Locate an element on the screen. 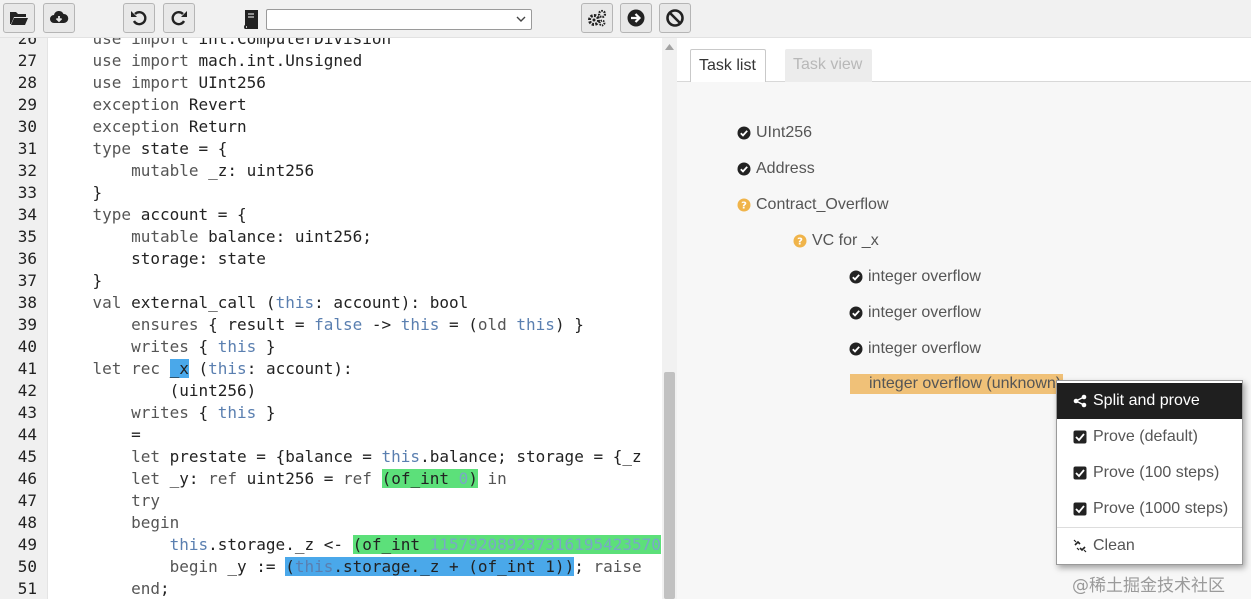 The image size is (1251, 599). line-number: 35 is located at coordinates (27, 236).